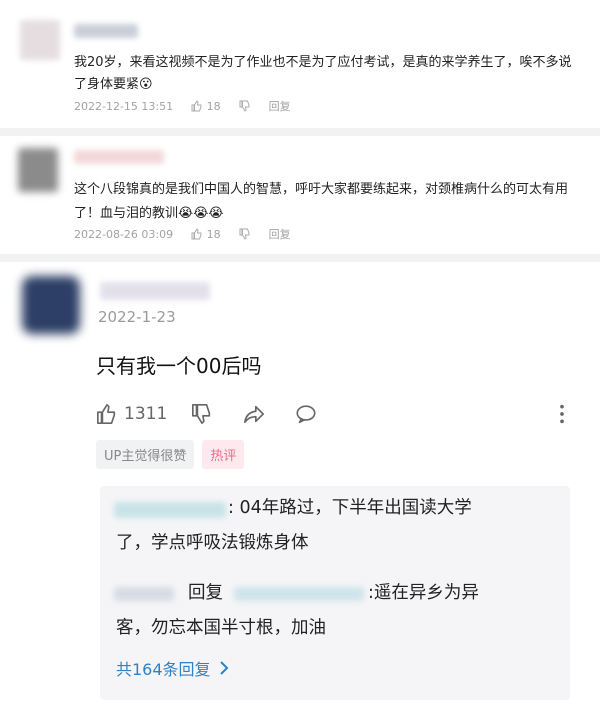 This screenshot has height=714, width=600. I want to click on comment-date: 2022-08-26 03:09, so click(124, 234).